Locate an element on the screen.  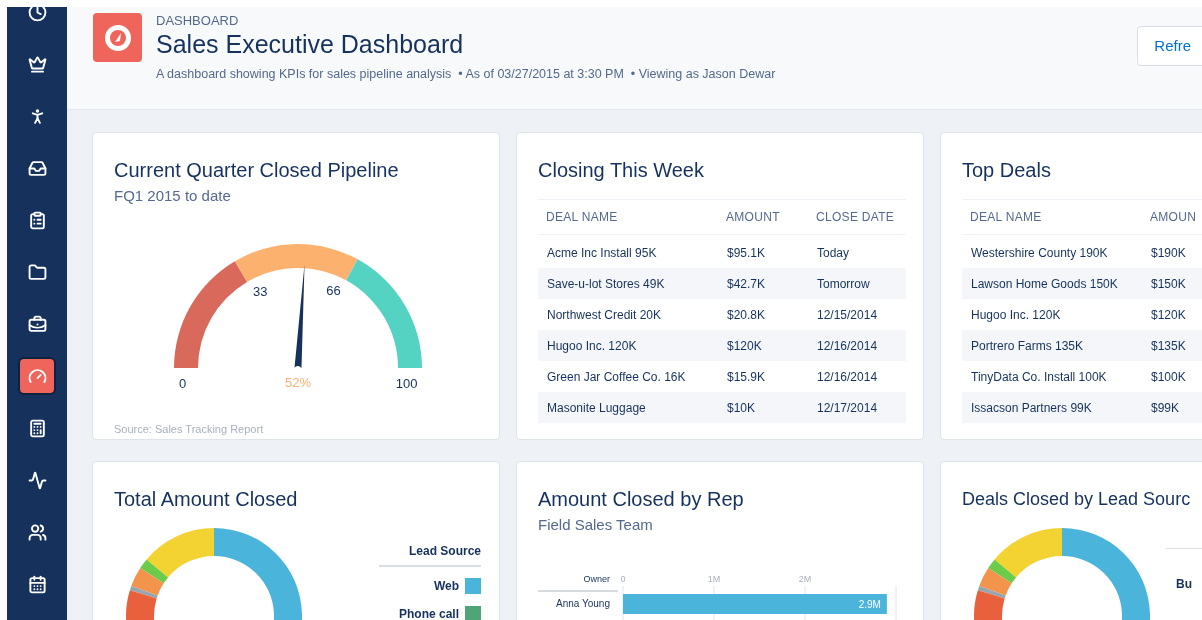
table-cell-text: Green Jar Coffee Co. 16K is located at coordinates (616, 377).